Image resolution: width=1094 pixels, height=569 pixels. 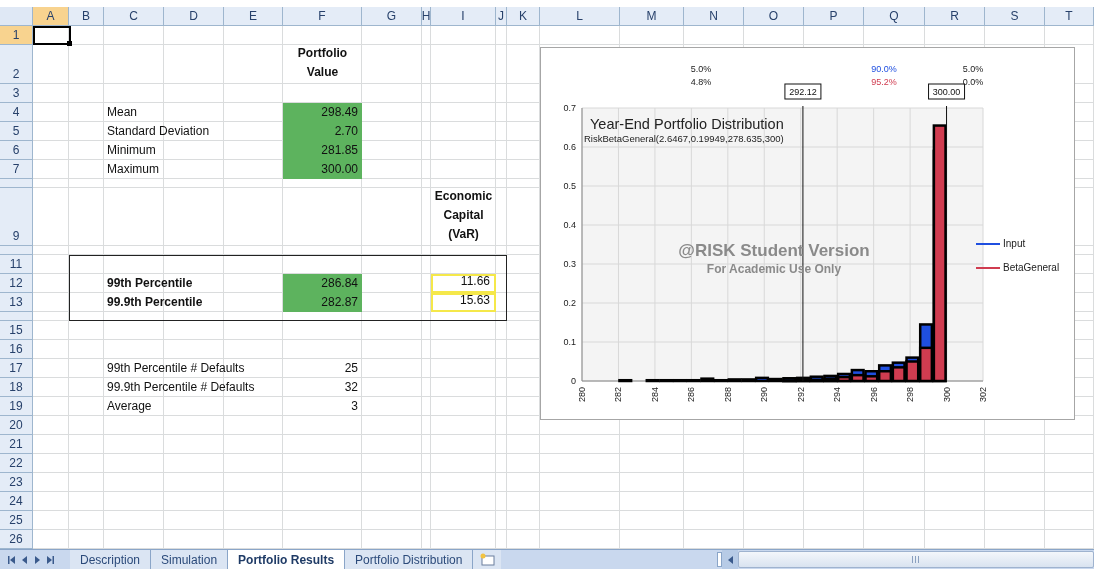 I want to click on x-tick-label: 302, so click(x=983, y=395).